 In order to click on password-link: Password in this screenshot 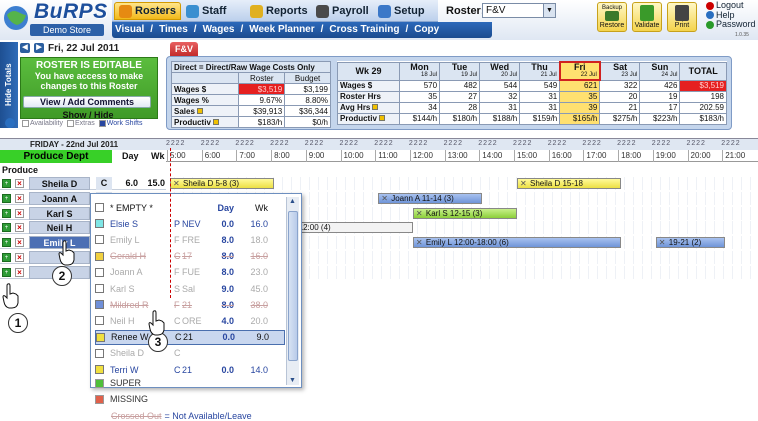, I will do `click(731, 24)`.